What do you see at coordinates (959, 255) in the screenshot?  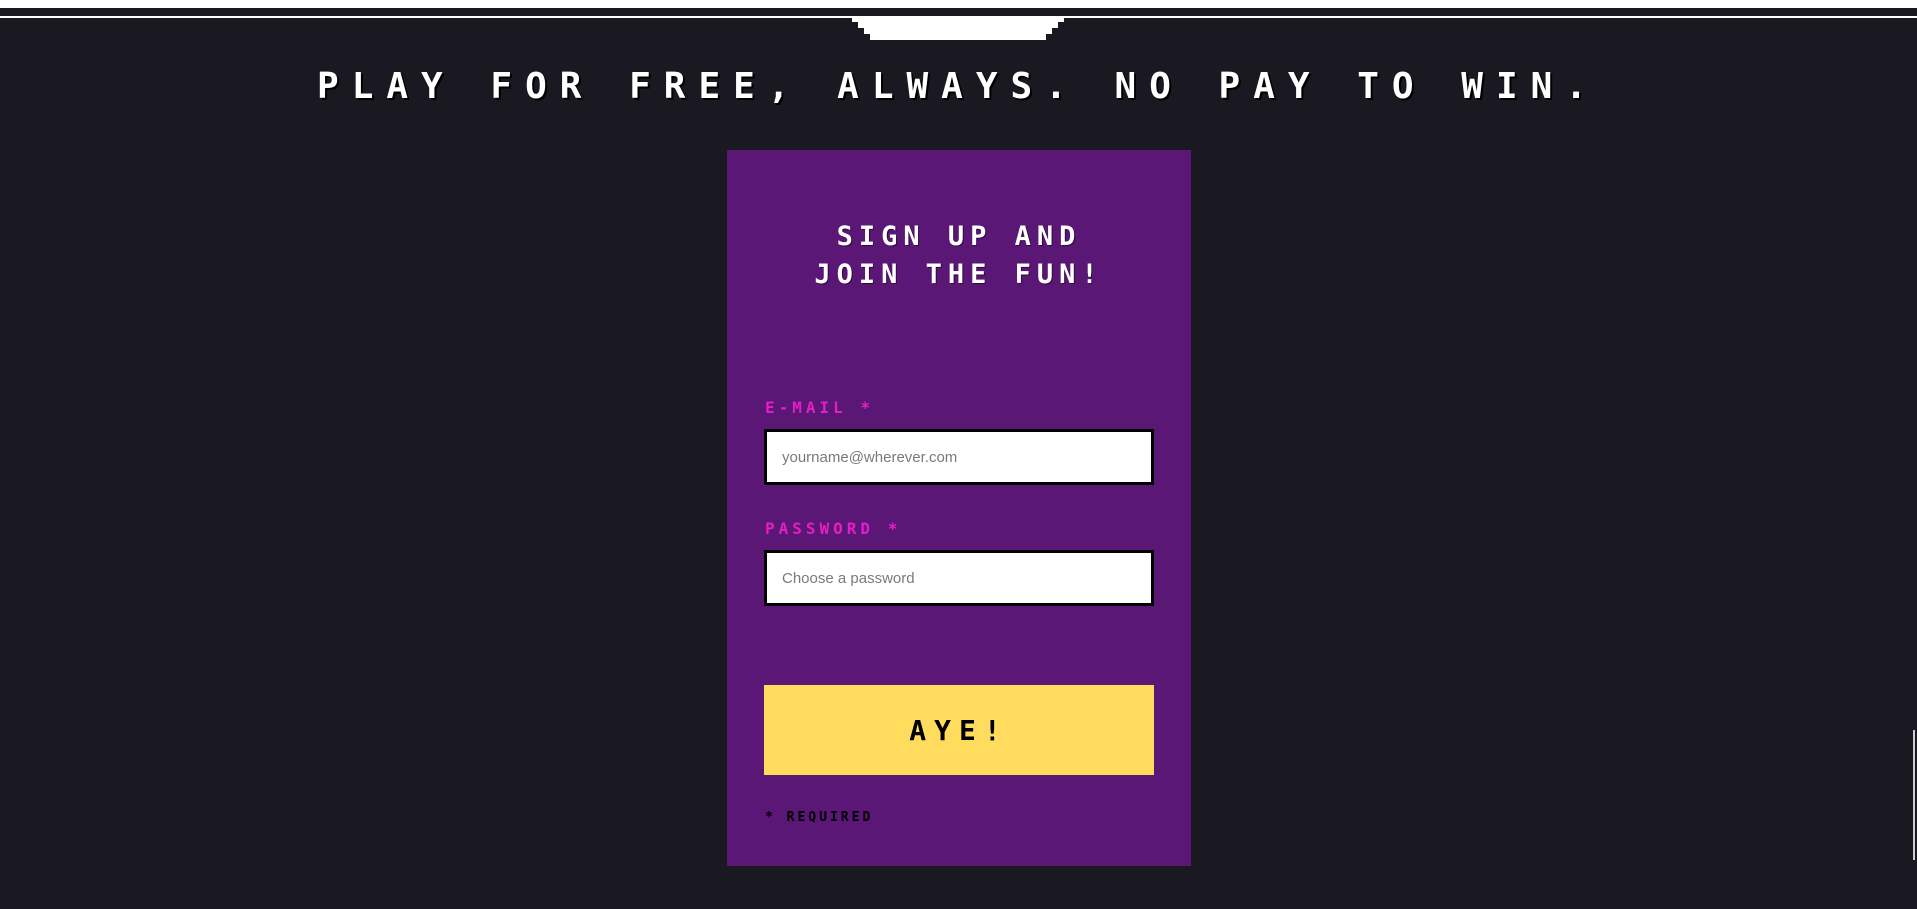 I see `signup-title: SIGN UP AND JOIN THE FUN!` at bounding box center [959, 255].